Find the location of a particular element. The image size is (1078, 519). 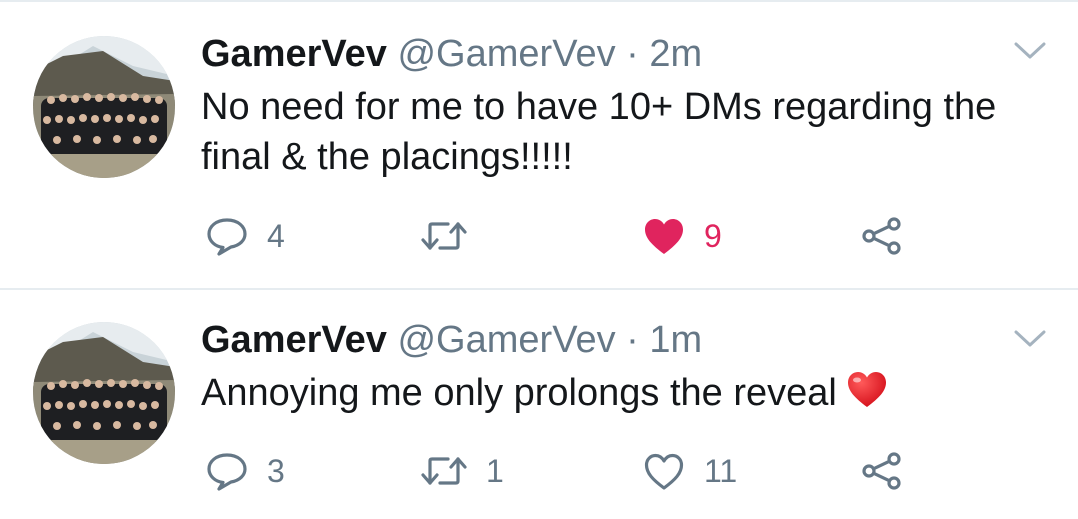

timestamp: 2m is located at coordinates (675, 54).